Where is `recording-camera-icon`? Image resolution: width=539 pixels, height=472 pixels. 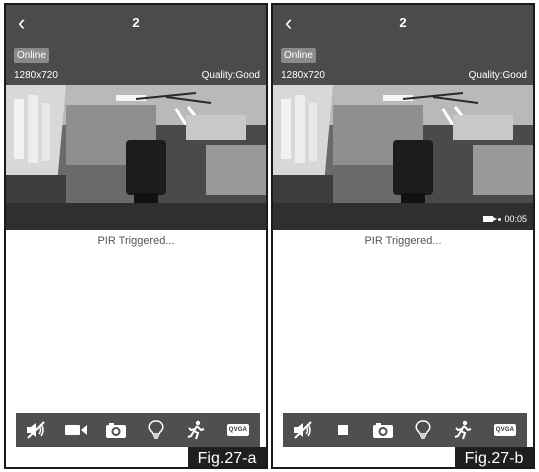
recording-camera-icon is located at coordinates (490, 219).